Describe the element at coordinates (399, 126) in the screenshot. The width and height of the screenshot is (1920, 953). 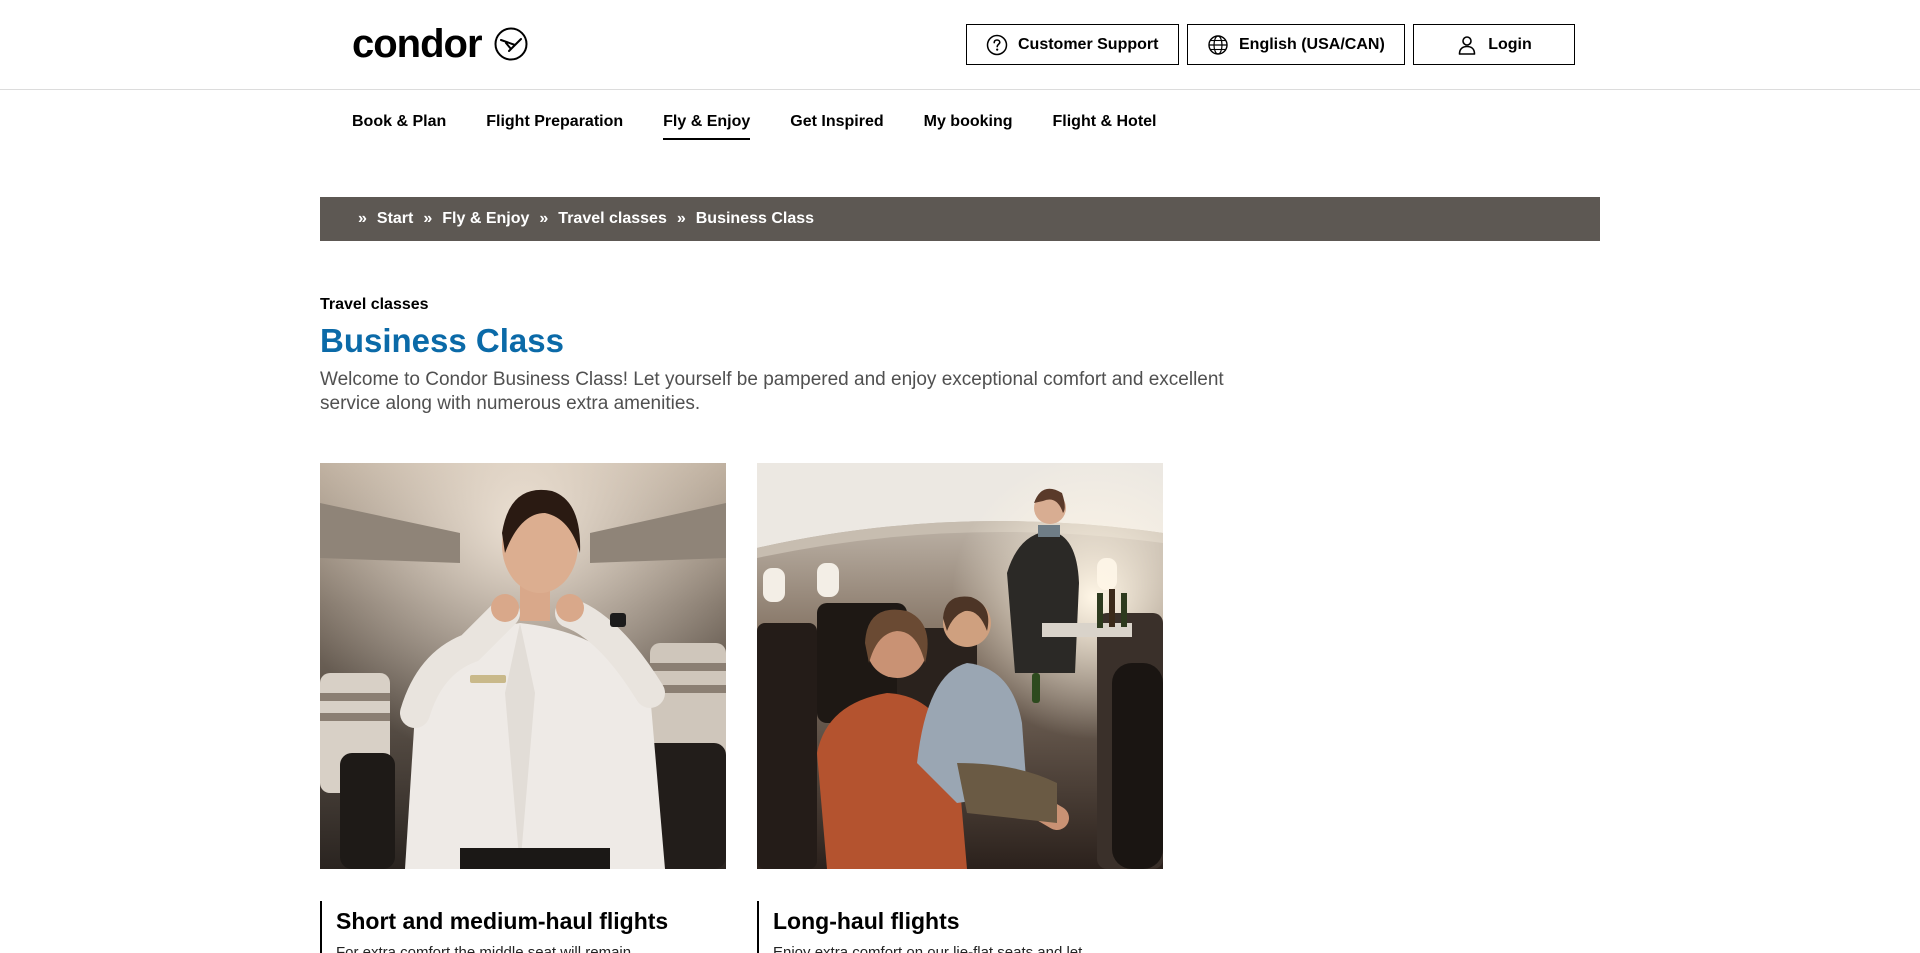
I see `nav-book-and-plan: Book & Plan` at that location.